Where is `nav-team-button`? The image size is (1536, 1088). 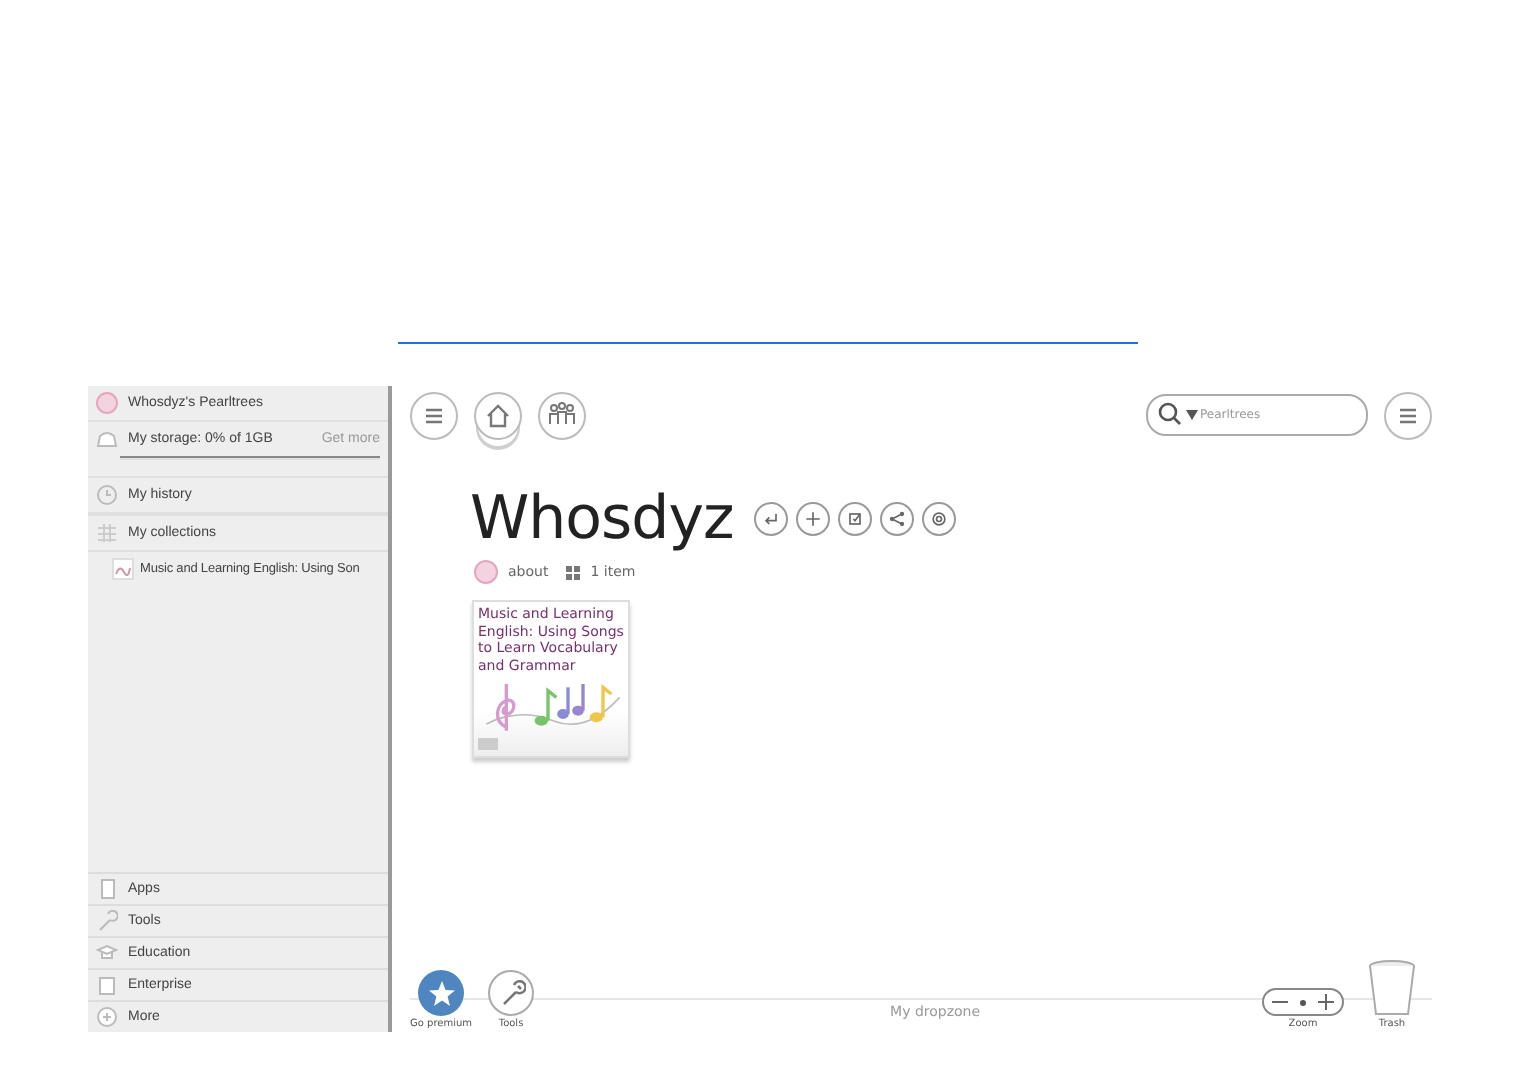
nav-team-button is located at coordinates (562, 416).